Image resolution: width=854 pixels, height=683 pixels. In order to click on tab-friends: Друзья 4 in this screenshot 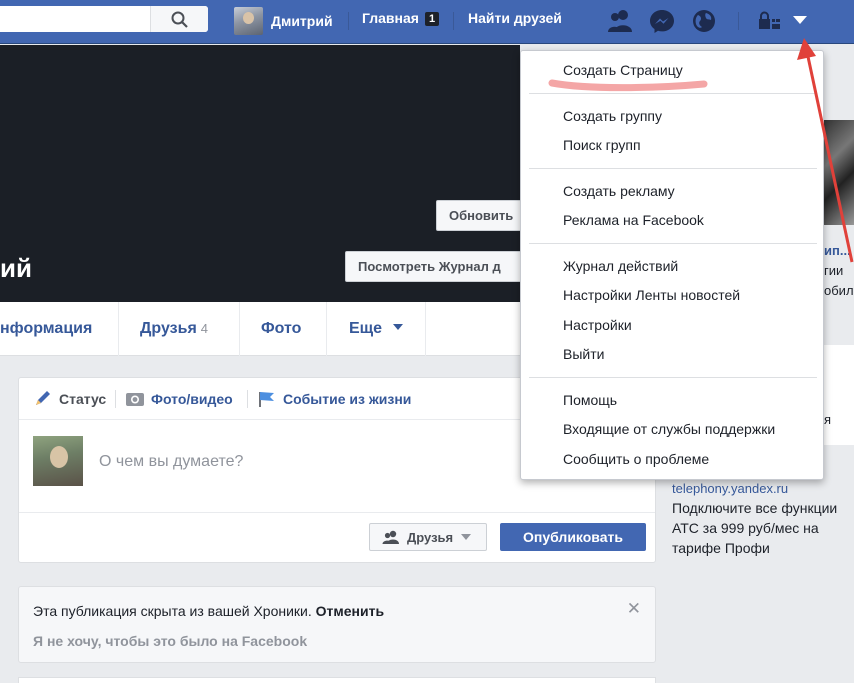, I will do `click(174, 329)`.